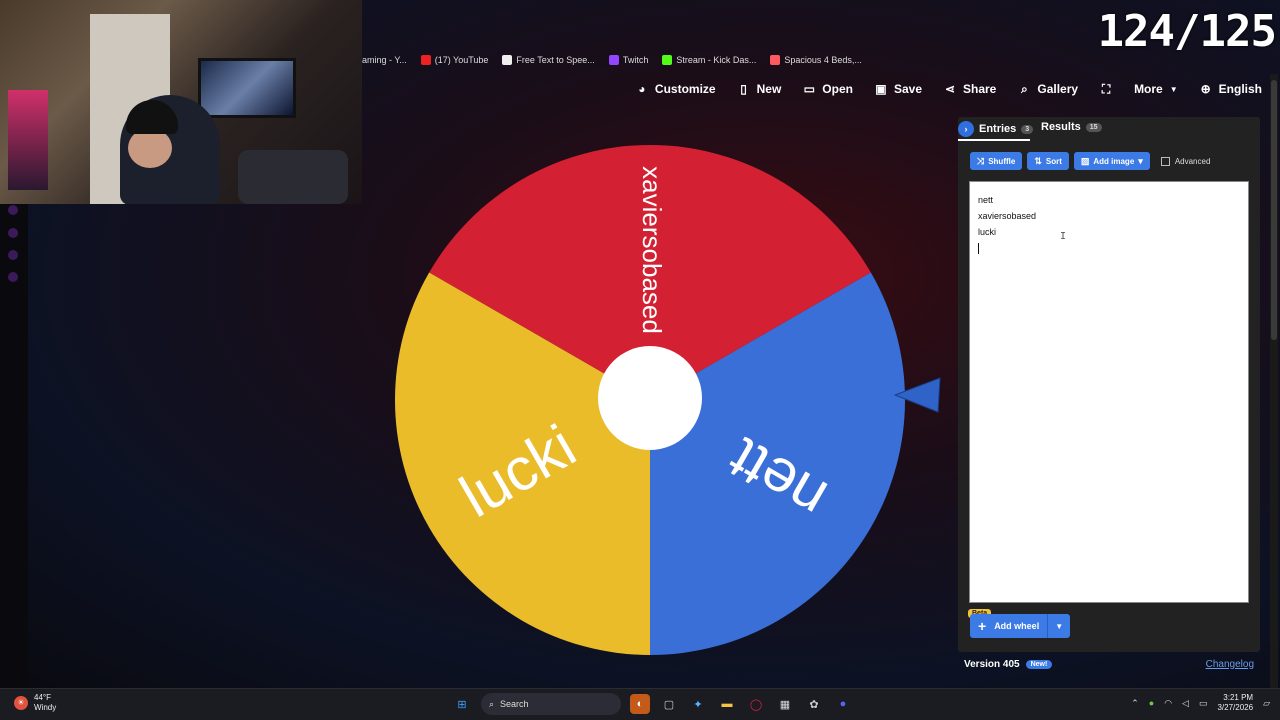 The width and height of the screenshot is (1280, 720). I want to click on widget-icon: ◐, so click(640, 704).